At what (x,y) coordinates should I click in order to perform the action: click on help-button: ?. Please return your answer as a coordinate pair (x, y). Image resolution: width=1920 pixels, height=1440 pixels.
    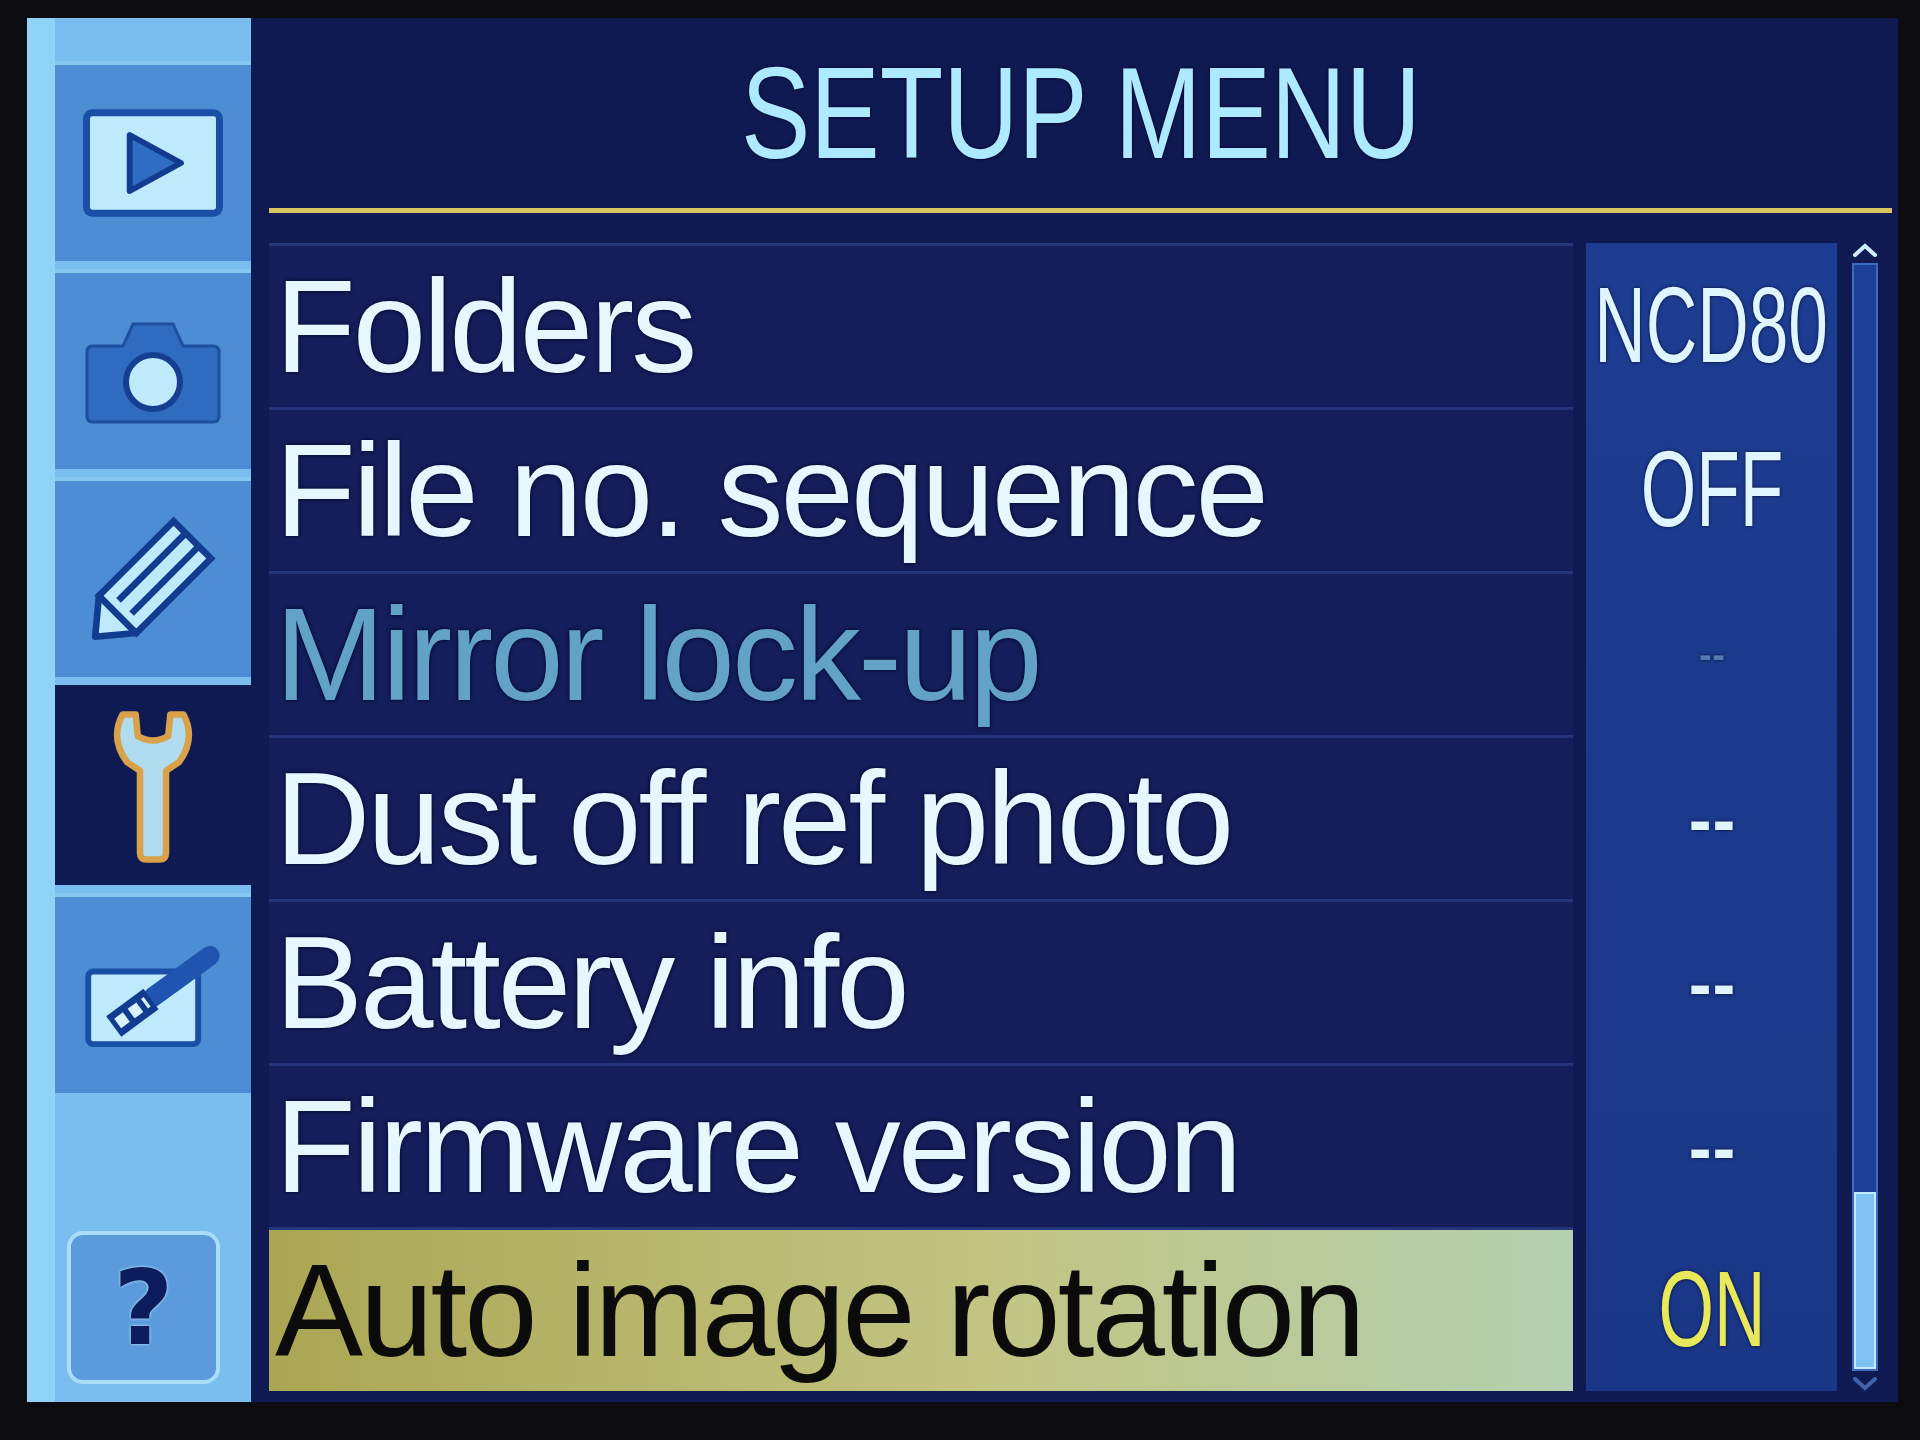
    Looking at the image, I should click on (143, 1307).